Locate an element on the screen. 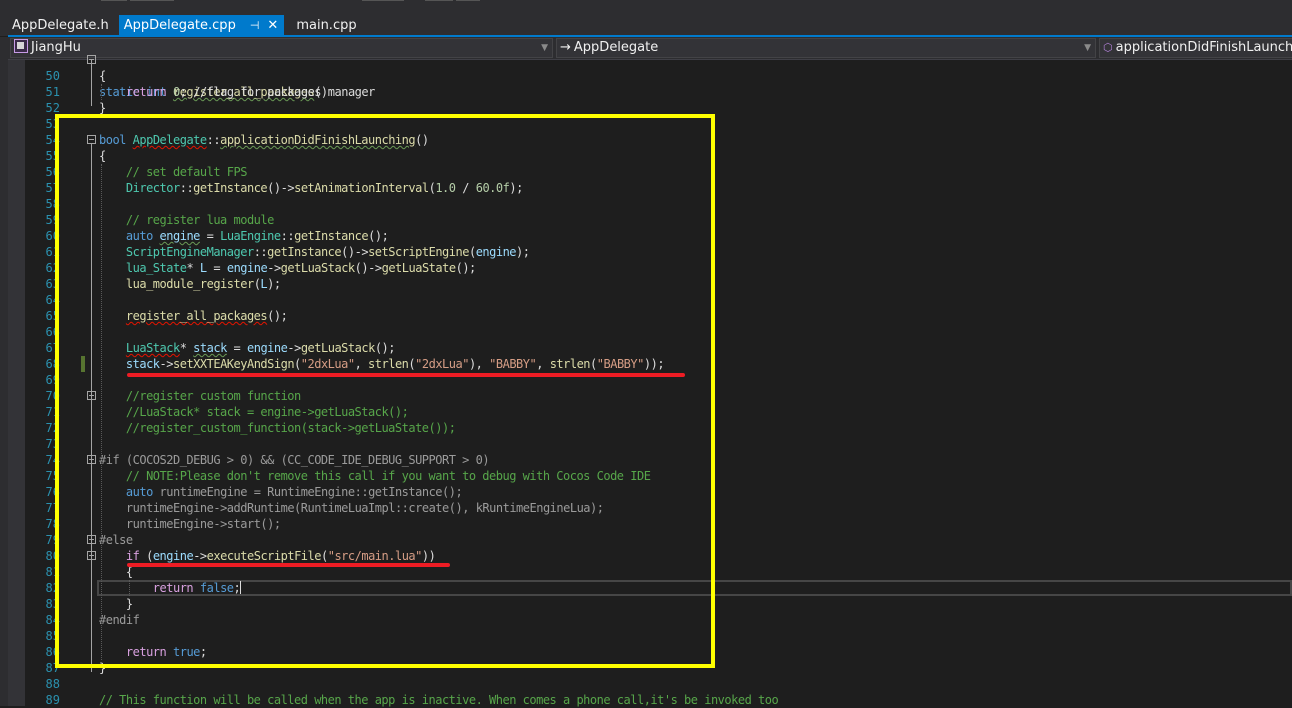 This screenshot has height=708, width=1292. annotation-underline-xxtea is located at coordinates (406, 375).